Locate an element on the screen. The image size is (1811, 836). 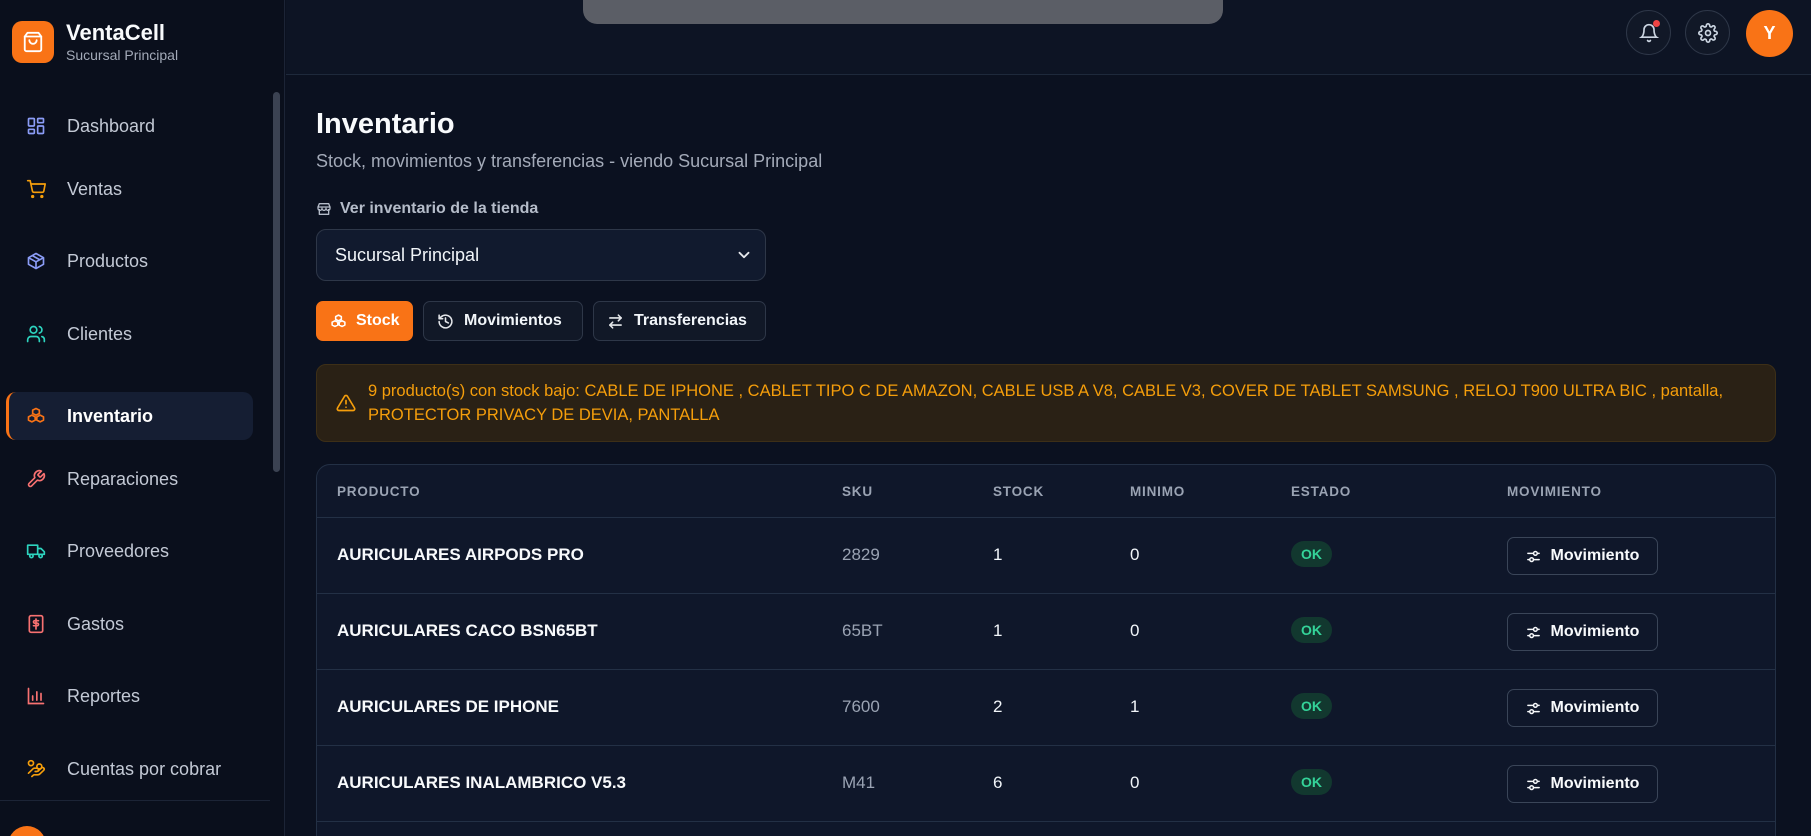
user-avatar: Y is located at coordinates (1769, 33).